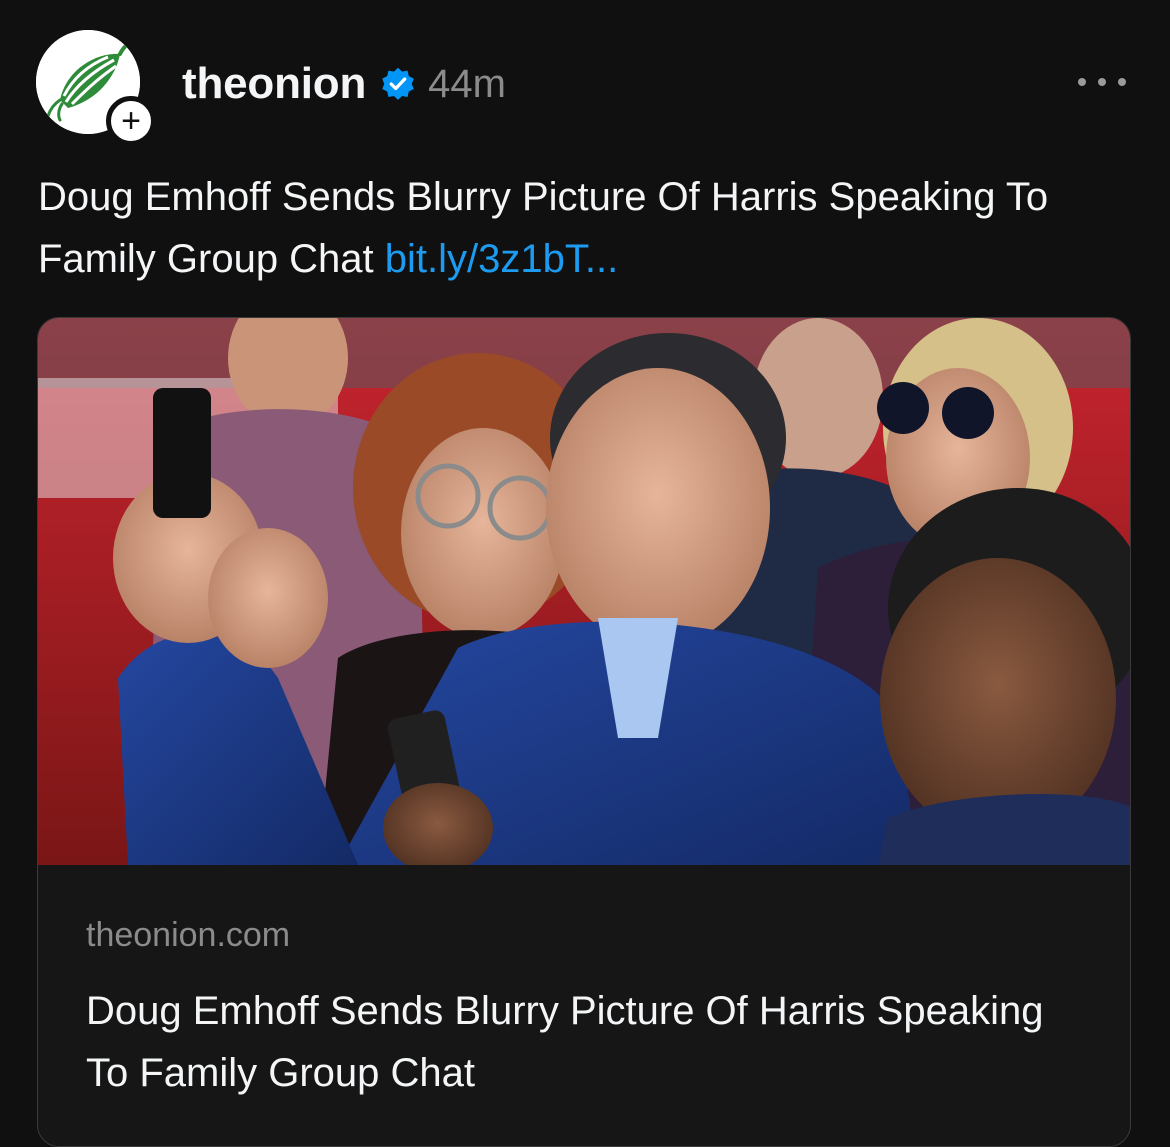  Describe the element at coordinates (96, 88) in the screenshot. I see `avatar-container: +` at that location.